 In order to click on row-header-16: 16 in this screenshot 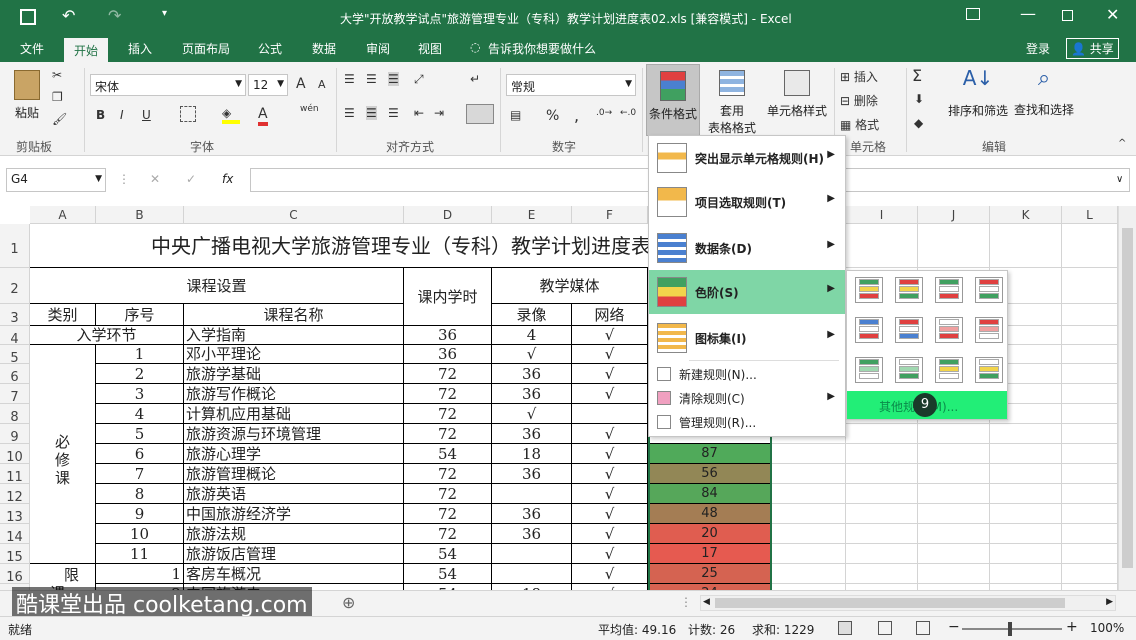, I will do `click(15, 574)`.